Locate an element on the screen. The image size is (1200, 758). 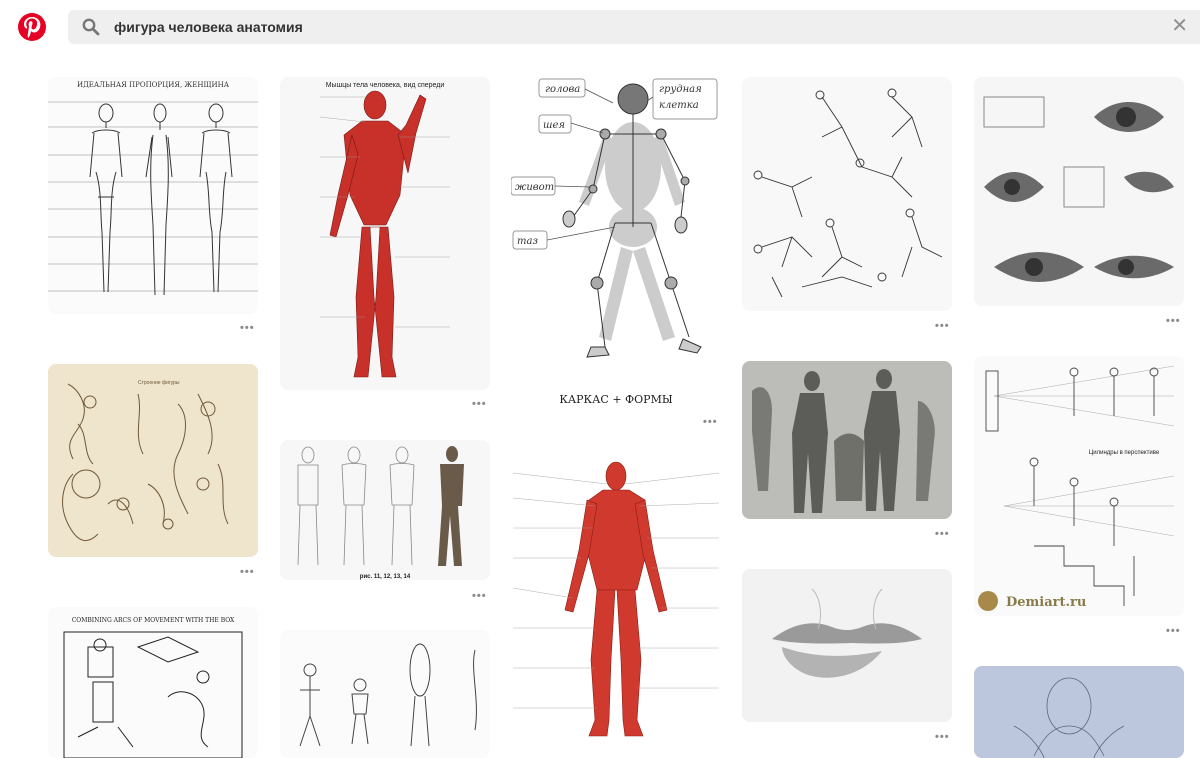
label-pelvis: таз is located at coordinates (527, 241).